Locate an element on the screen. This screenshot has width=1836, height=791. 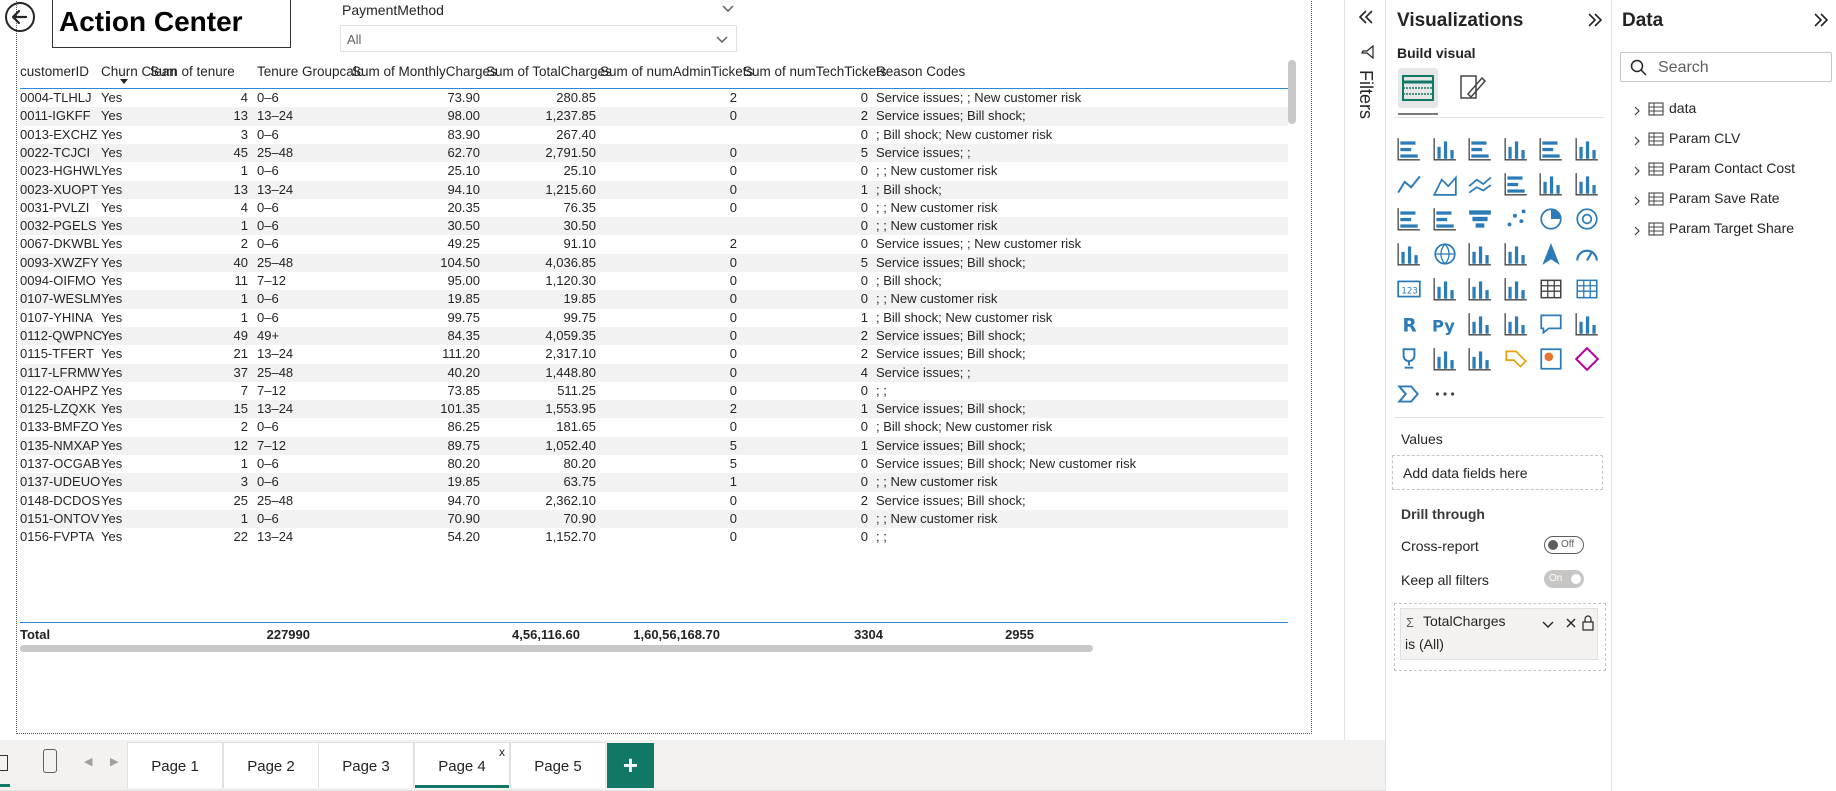
line-stacked-column-icon is located at coordinates (1587, 184).